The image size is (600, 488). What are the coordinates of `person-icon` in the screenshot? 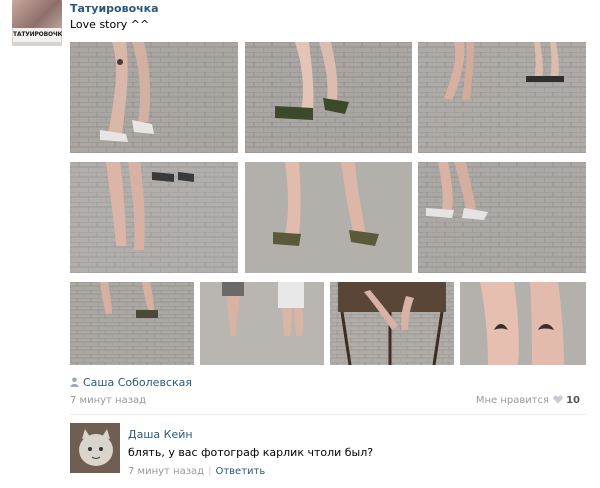 It's located at (74, 382).